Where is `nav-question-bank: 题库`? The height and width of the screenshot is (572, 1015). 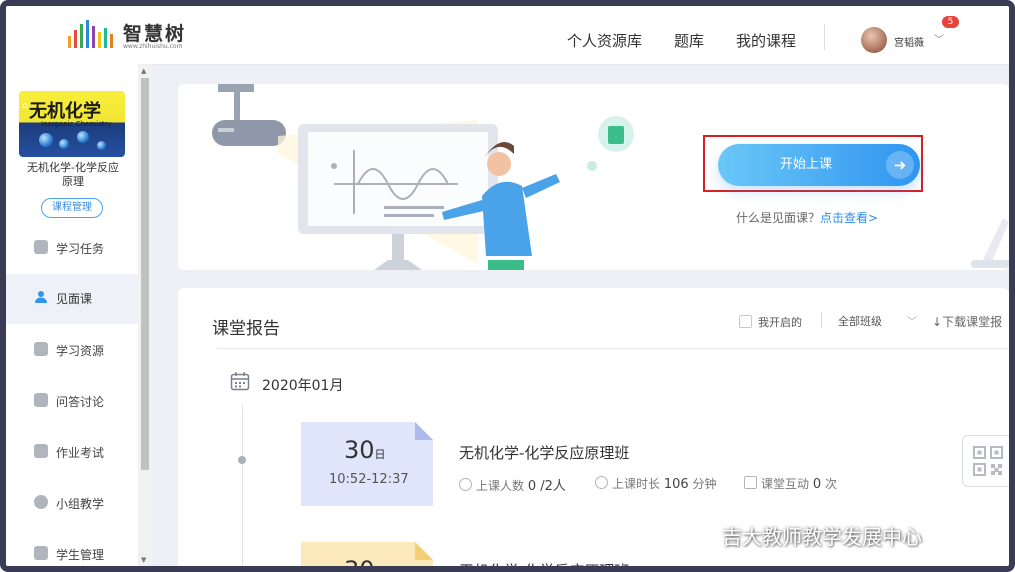
nav-question-bank: 题库 is located at coordinates (689, 40).